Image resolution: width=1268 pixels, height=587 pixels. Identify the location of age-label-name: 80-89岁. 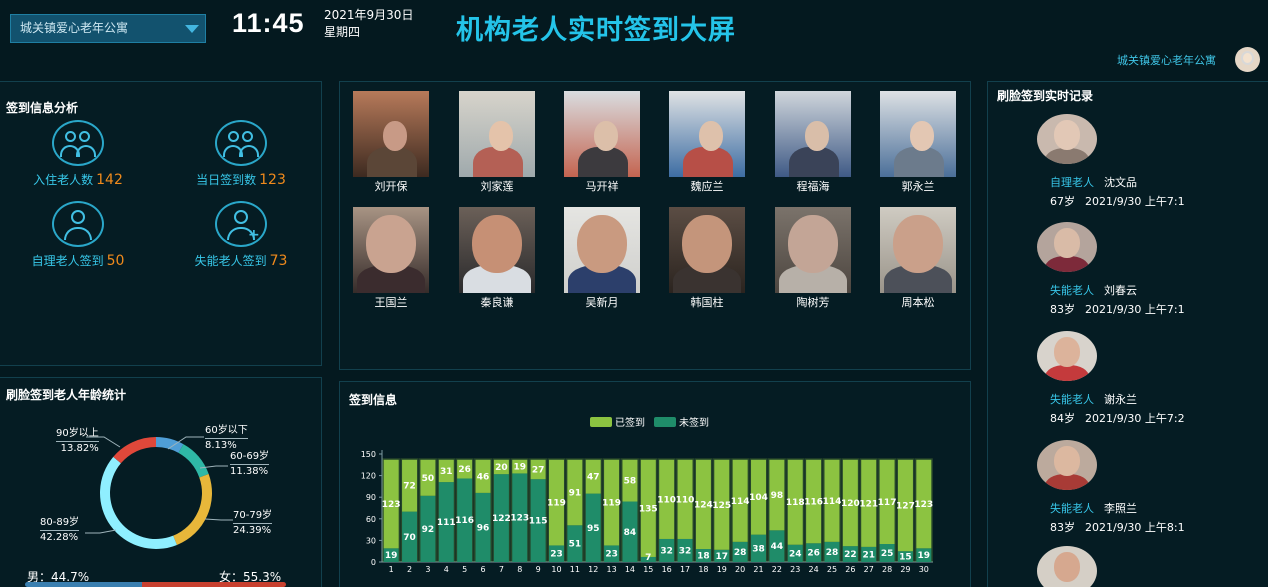
(60, 522).